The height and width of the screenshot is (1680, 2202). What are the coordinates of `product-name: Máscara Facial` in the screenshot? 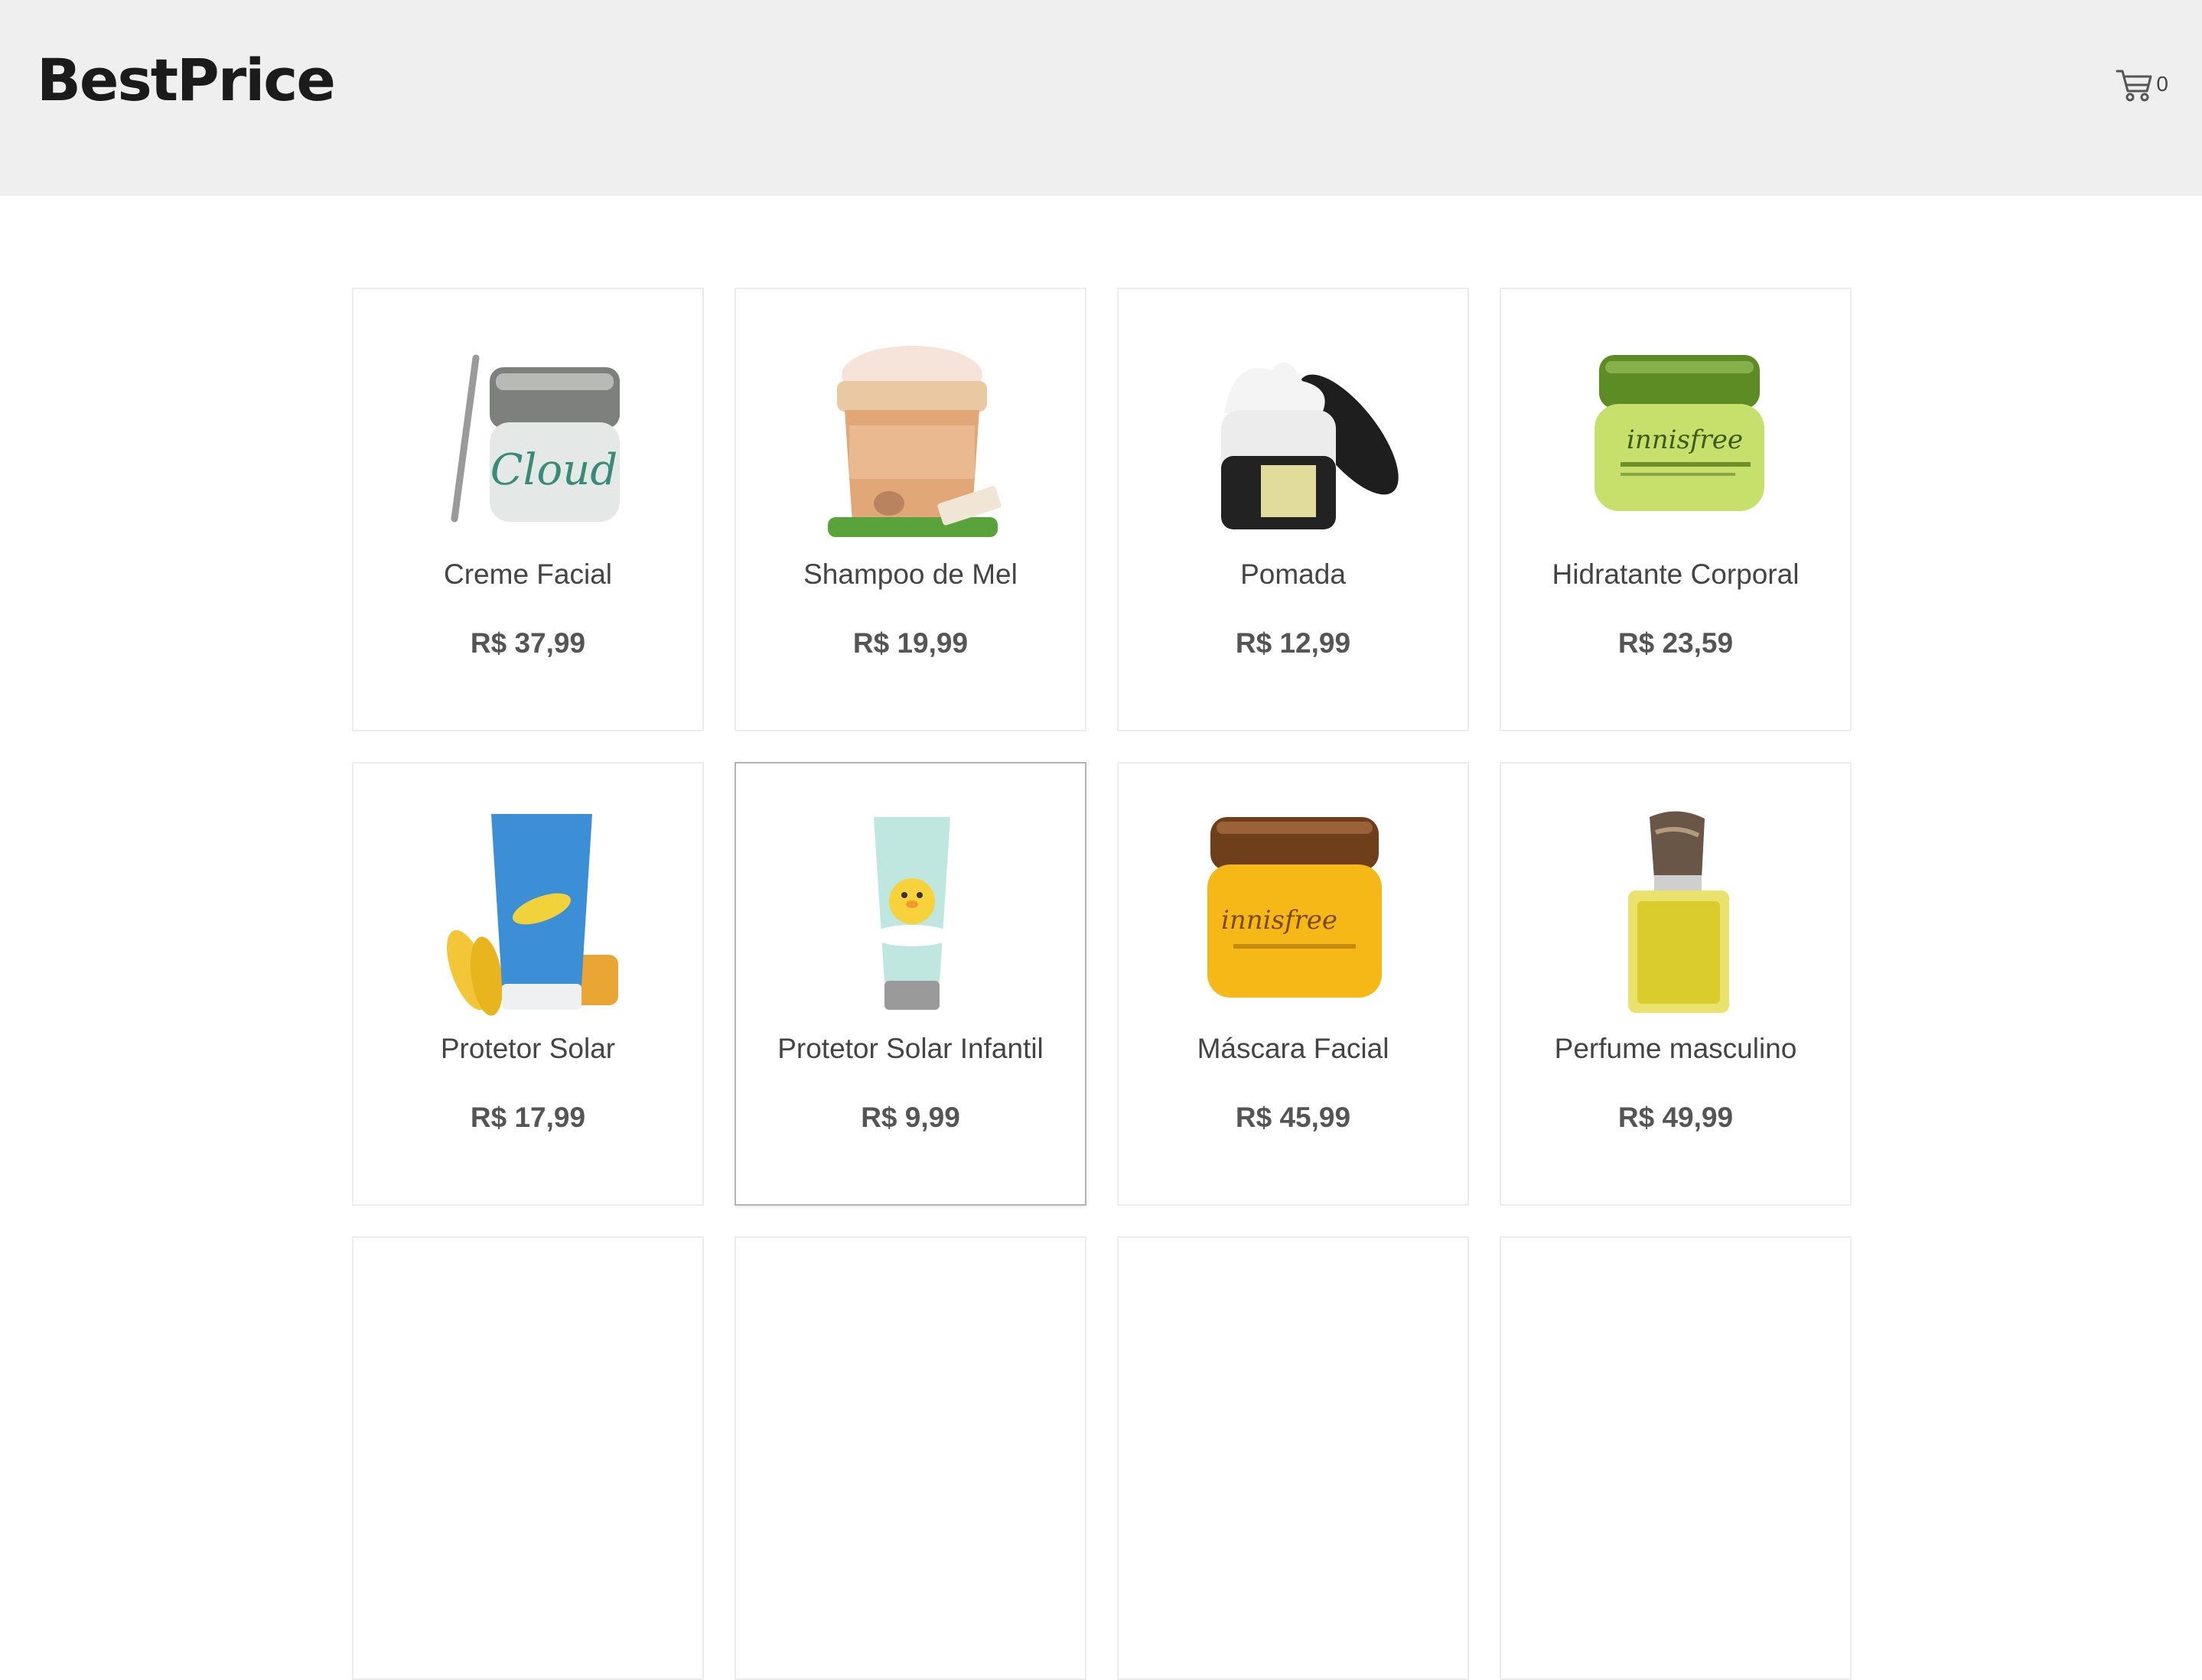 It's located at (1293, 1048).